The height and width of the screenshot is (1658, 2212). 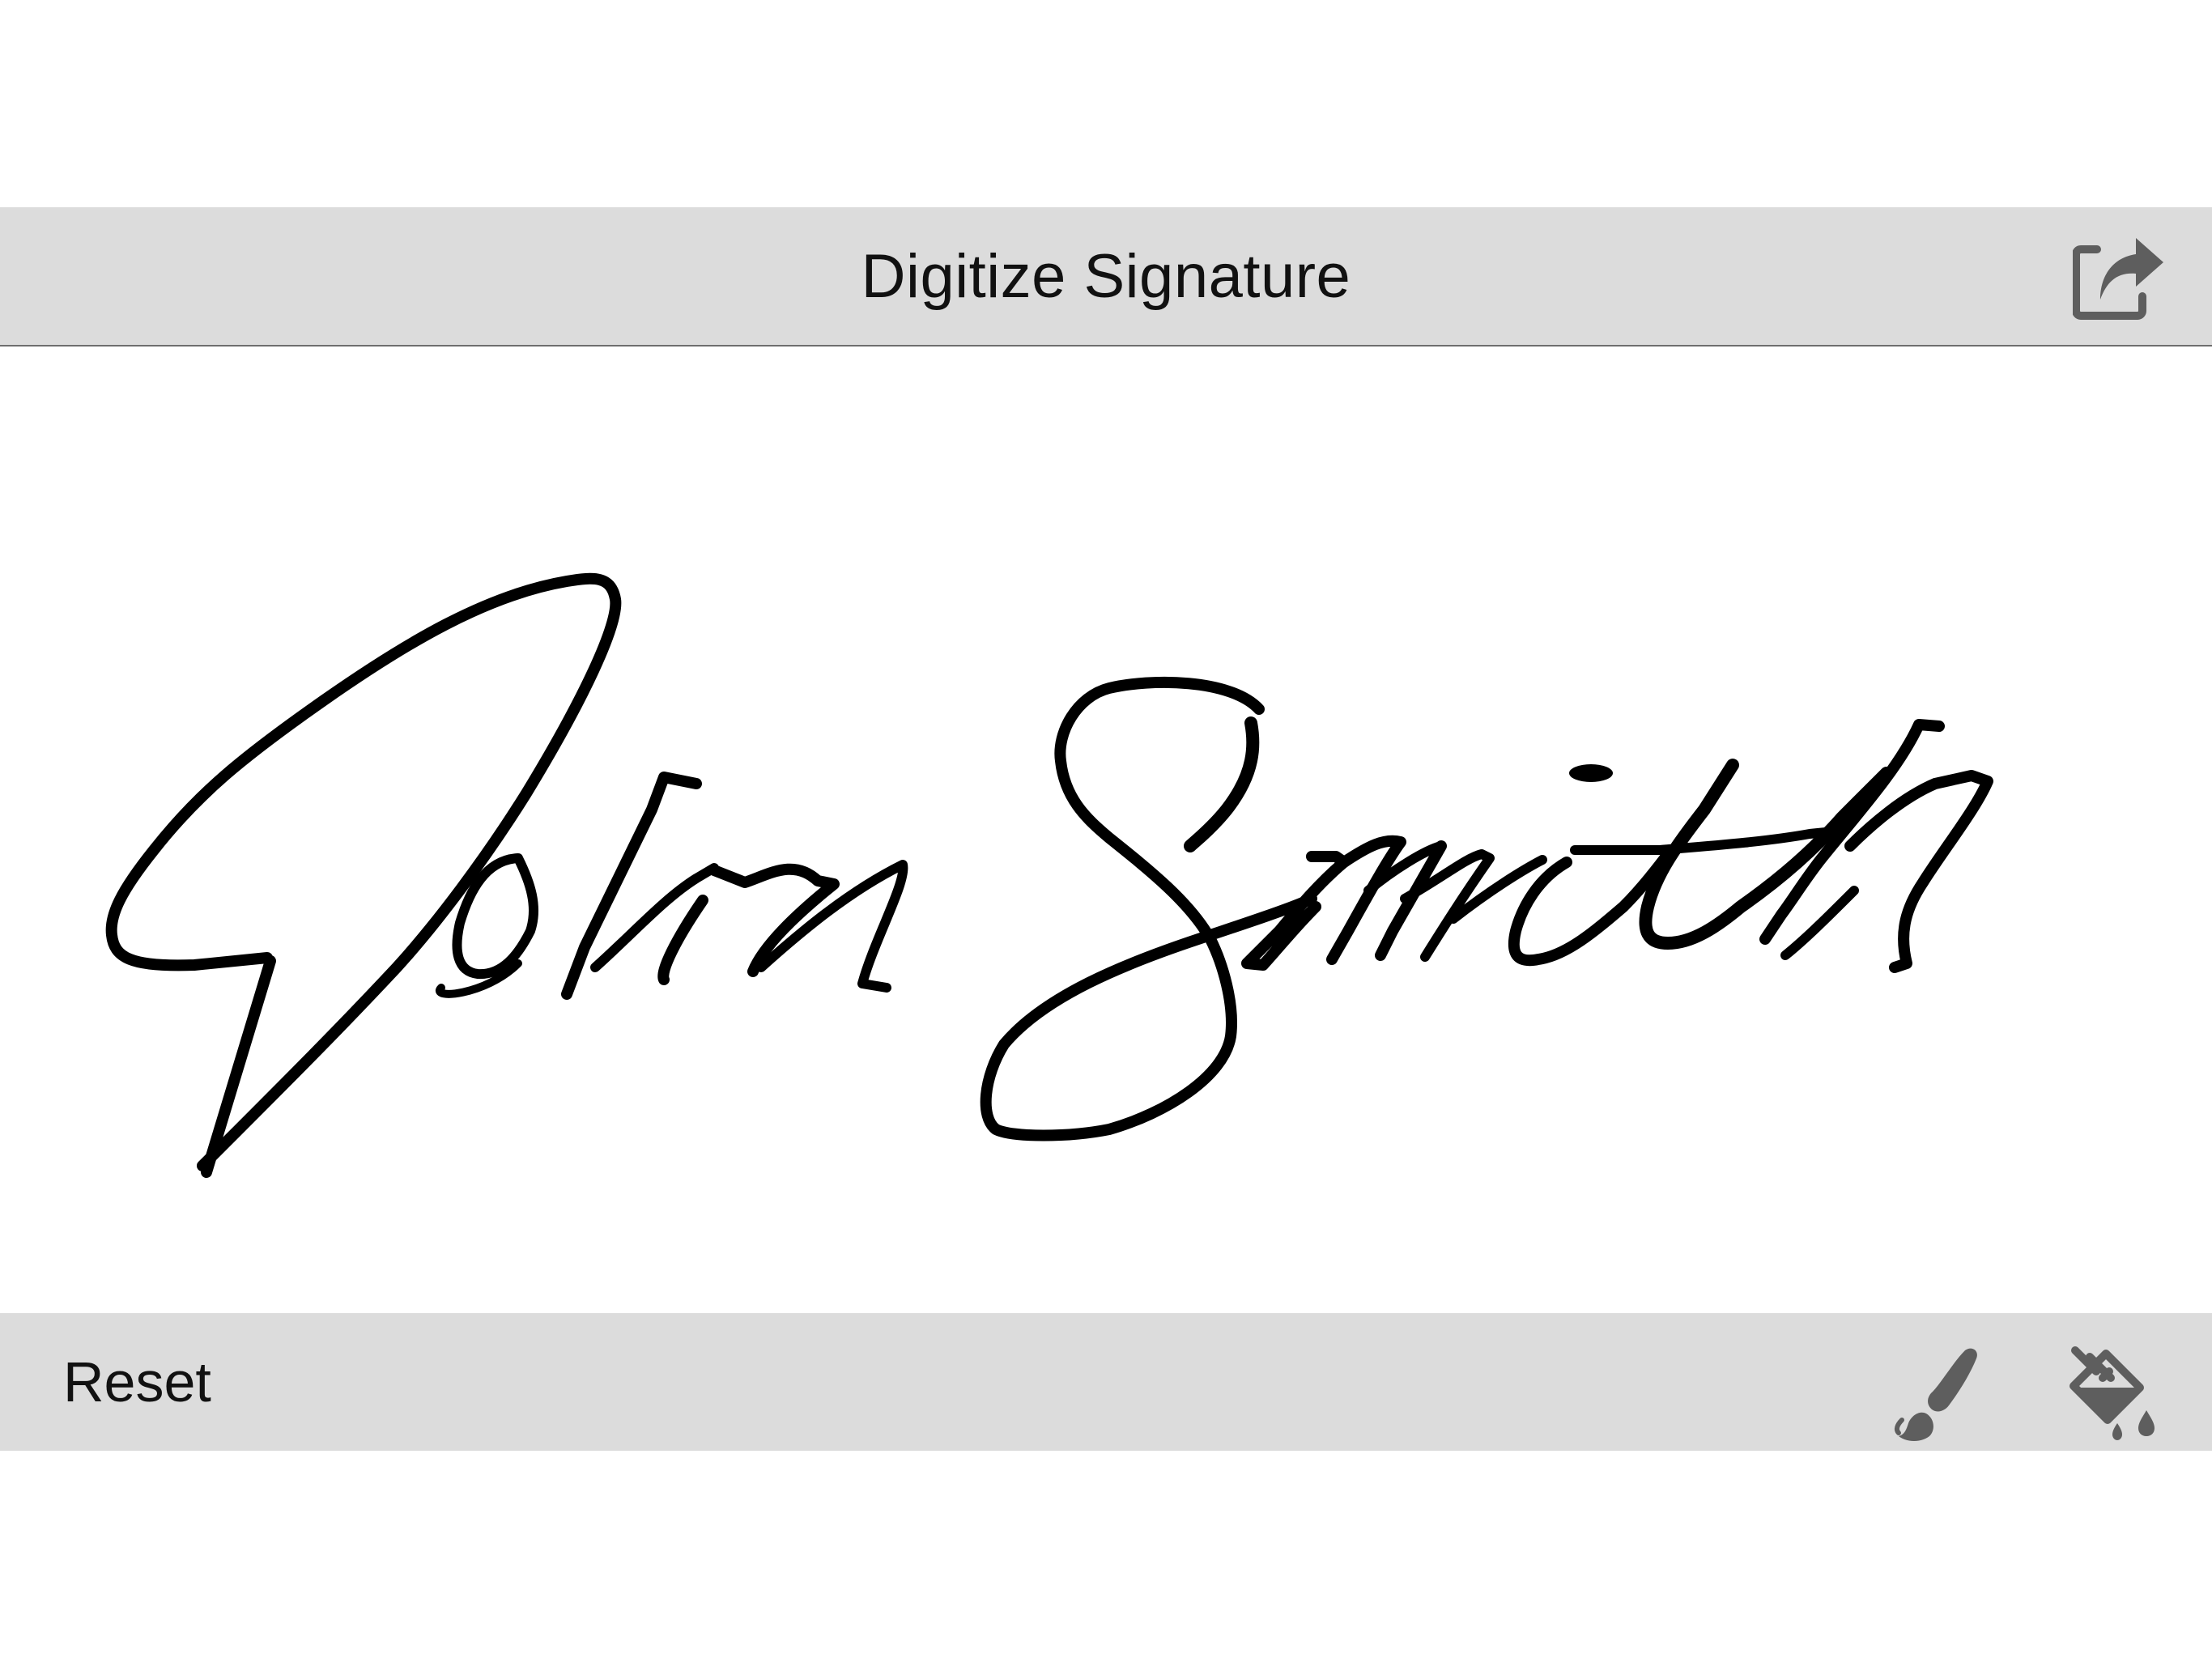 I want to click on brush-button, so click(x=1938, y=1394).